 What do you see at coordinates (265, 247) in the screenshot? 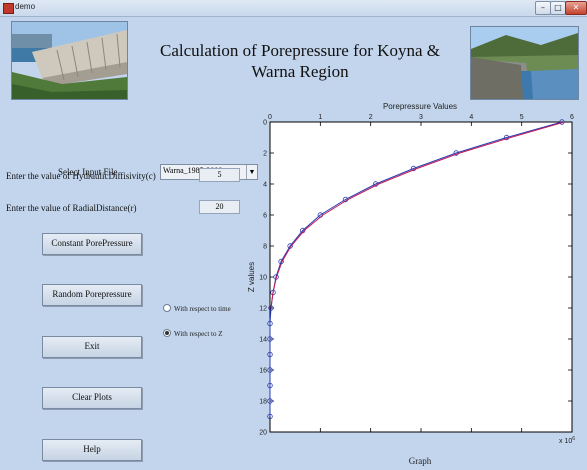
I see `y-tick-label: 8` at bounding box center [265, 247].